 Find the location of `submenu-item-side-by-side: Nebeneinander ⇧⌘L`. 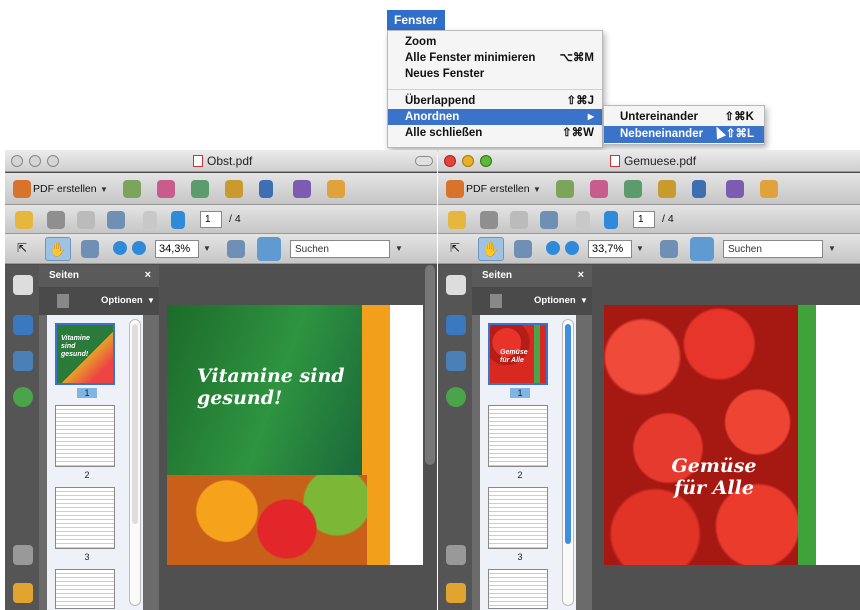

submenu-item-side-by-side: Nebeneinander ⇧⌘L is located at coordinates (684, 134).